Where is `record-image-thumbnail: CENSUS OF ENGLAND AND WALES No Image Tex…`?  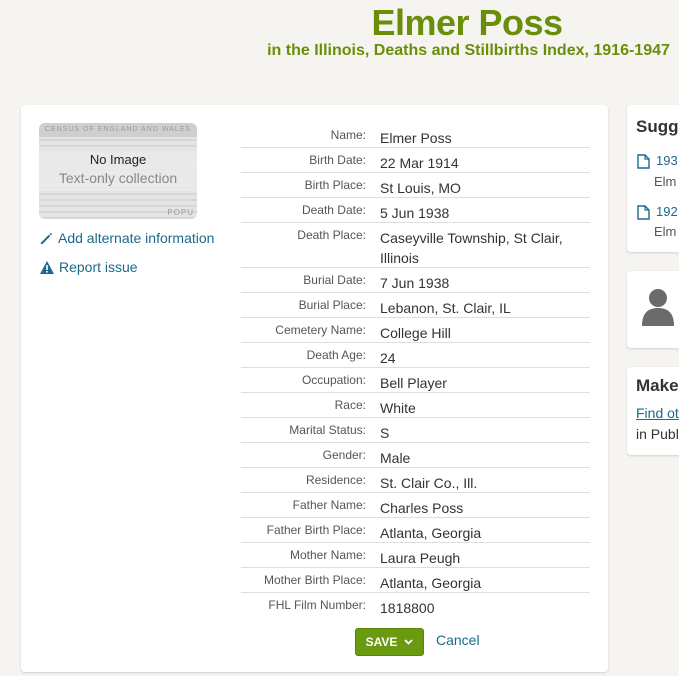
record-image-thumbnail: CENSUS OF ENGLAND AND WALES No Image Tex… is located at coordinates (118, 171).